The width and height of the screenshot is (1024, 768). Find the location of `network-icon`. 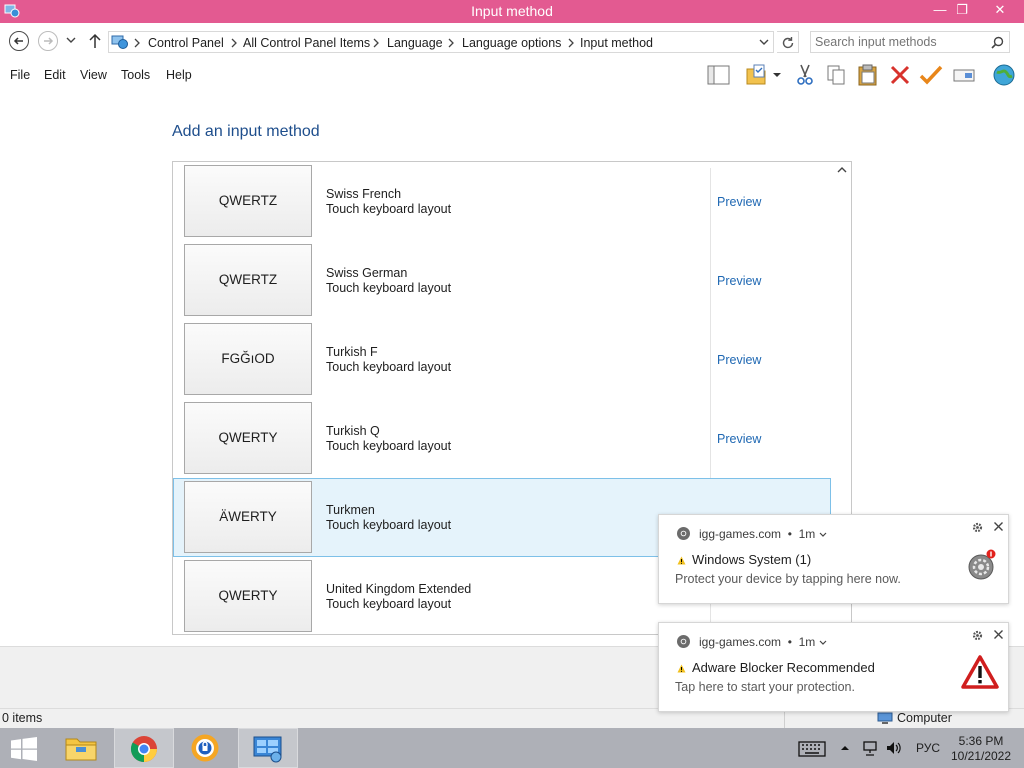

network-icon is located at coordinates (870, 748).